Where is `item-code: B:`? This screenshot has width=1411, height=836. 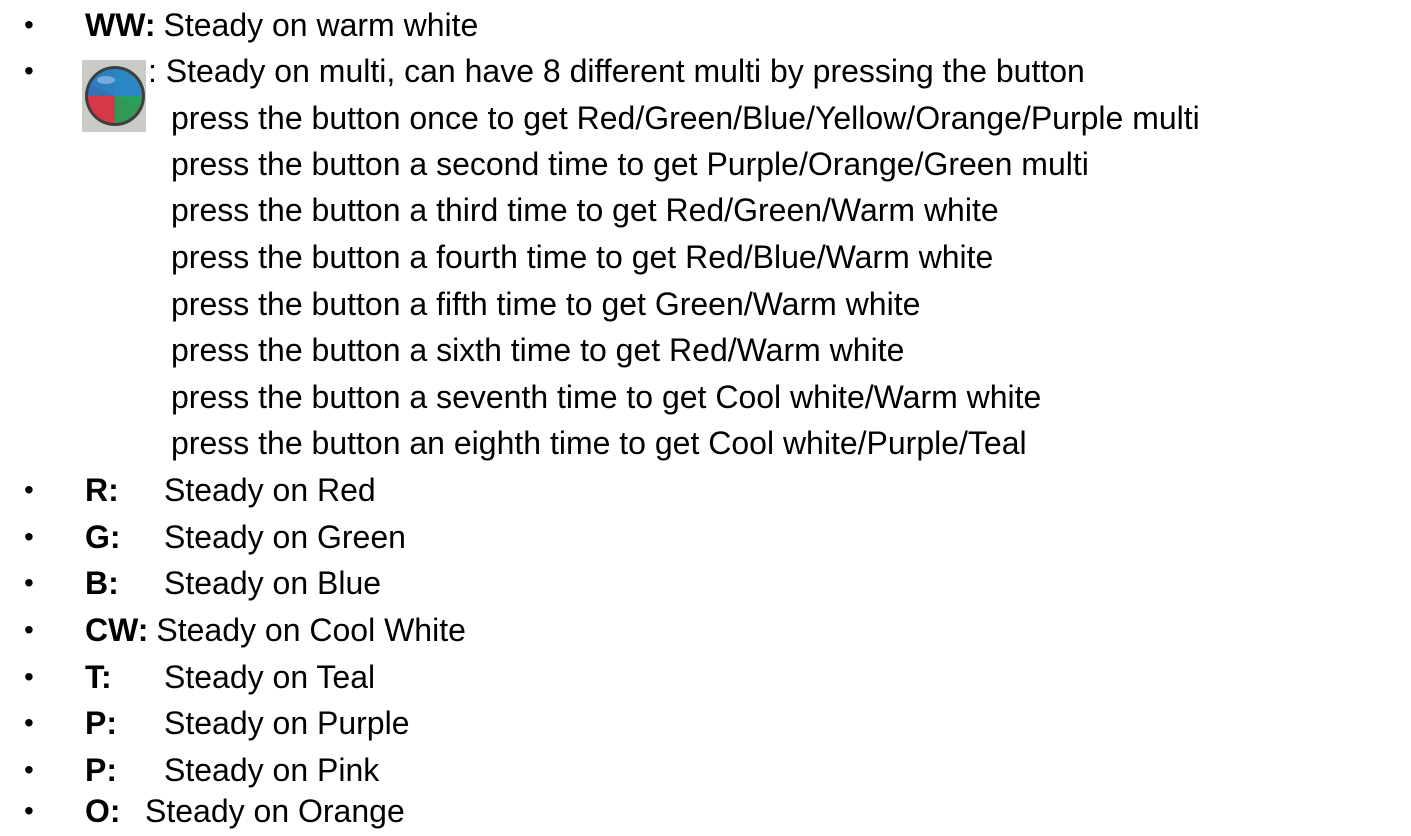
item-code: B: is located at coordinates (102, 583).